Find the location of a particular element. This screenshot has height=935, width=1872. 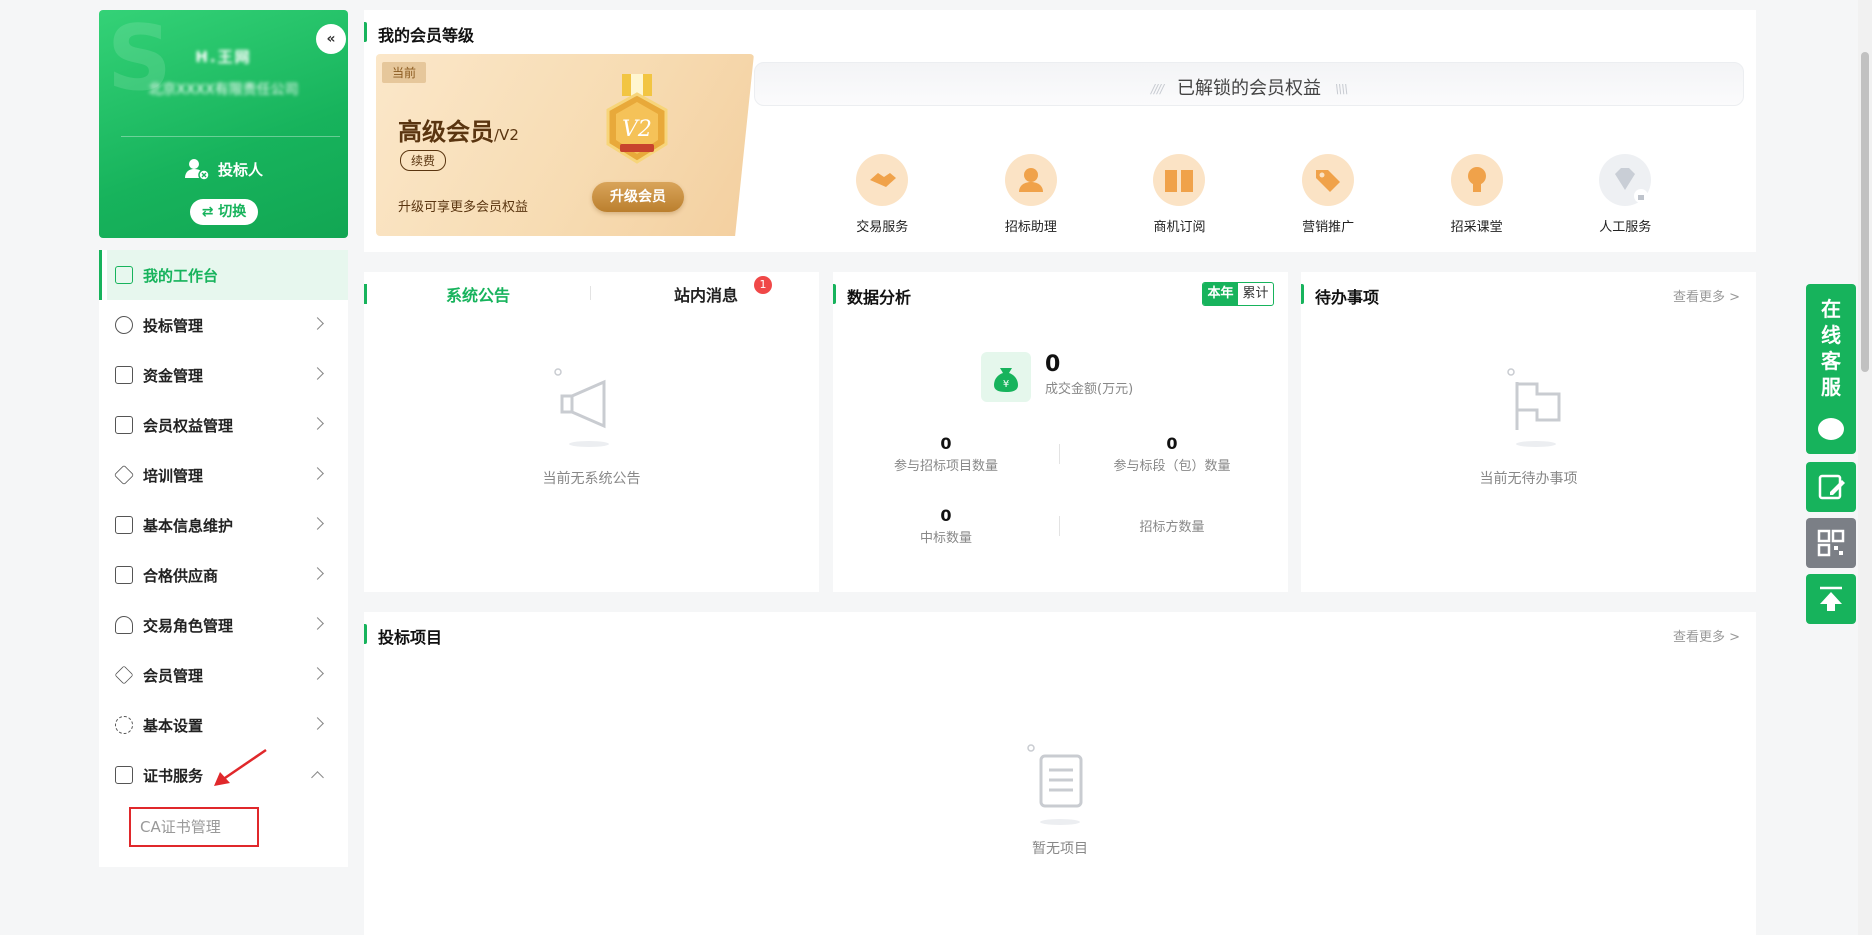

stat-label: 参与招标项目数量 is located at coordinates (945, 466).